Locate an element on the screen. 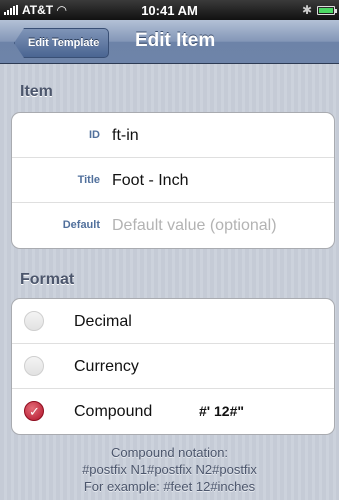 The width and height of the screenshot is (339, 500). status-right: ✱ is located at coordinates (319, 10).